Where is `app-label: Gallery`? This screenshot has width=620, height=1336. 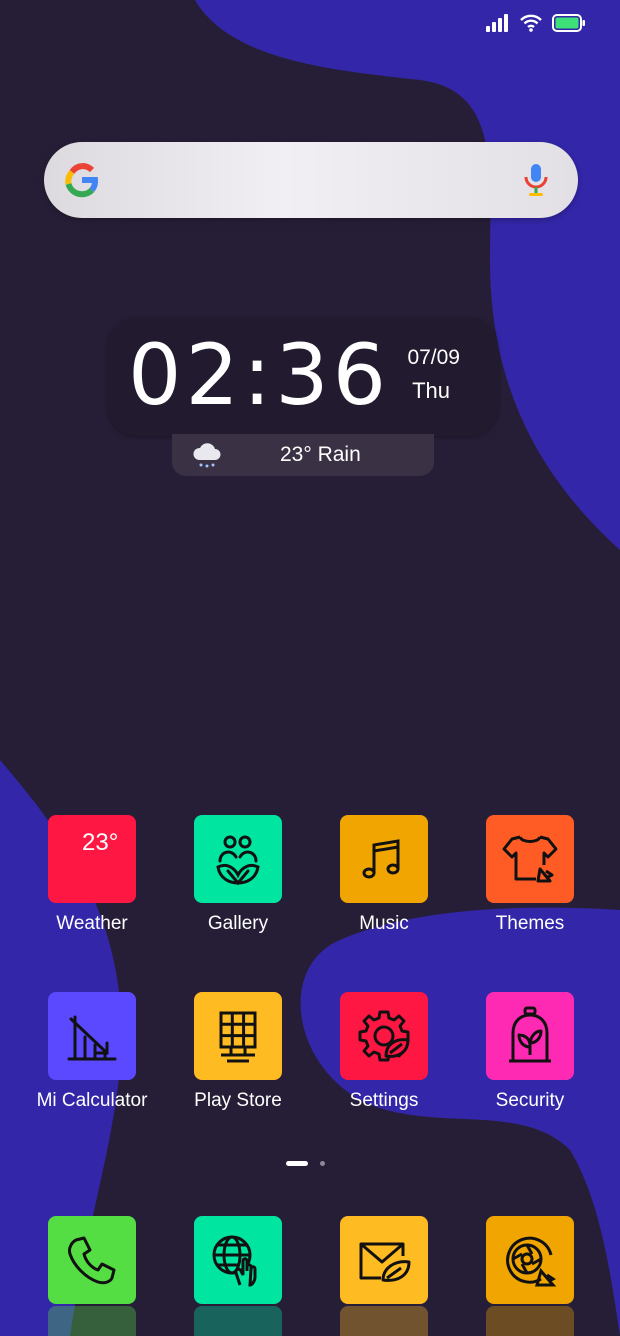
app-label: Gallery is located at coordinates (238, 923).